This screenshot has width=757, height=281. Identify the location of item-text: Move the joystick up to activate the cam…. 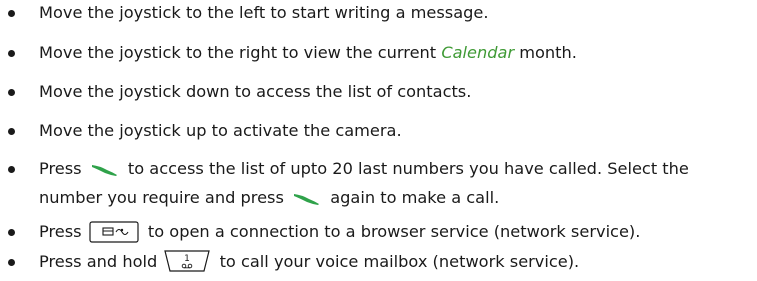
(220, 130).